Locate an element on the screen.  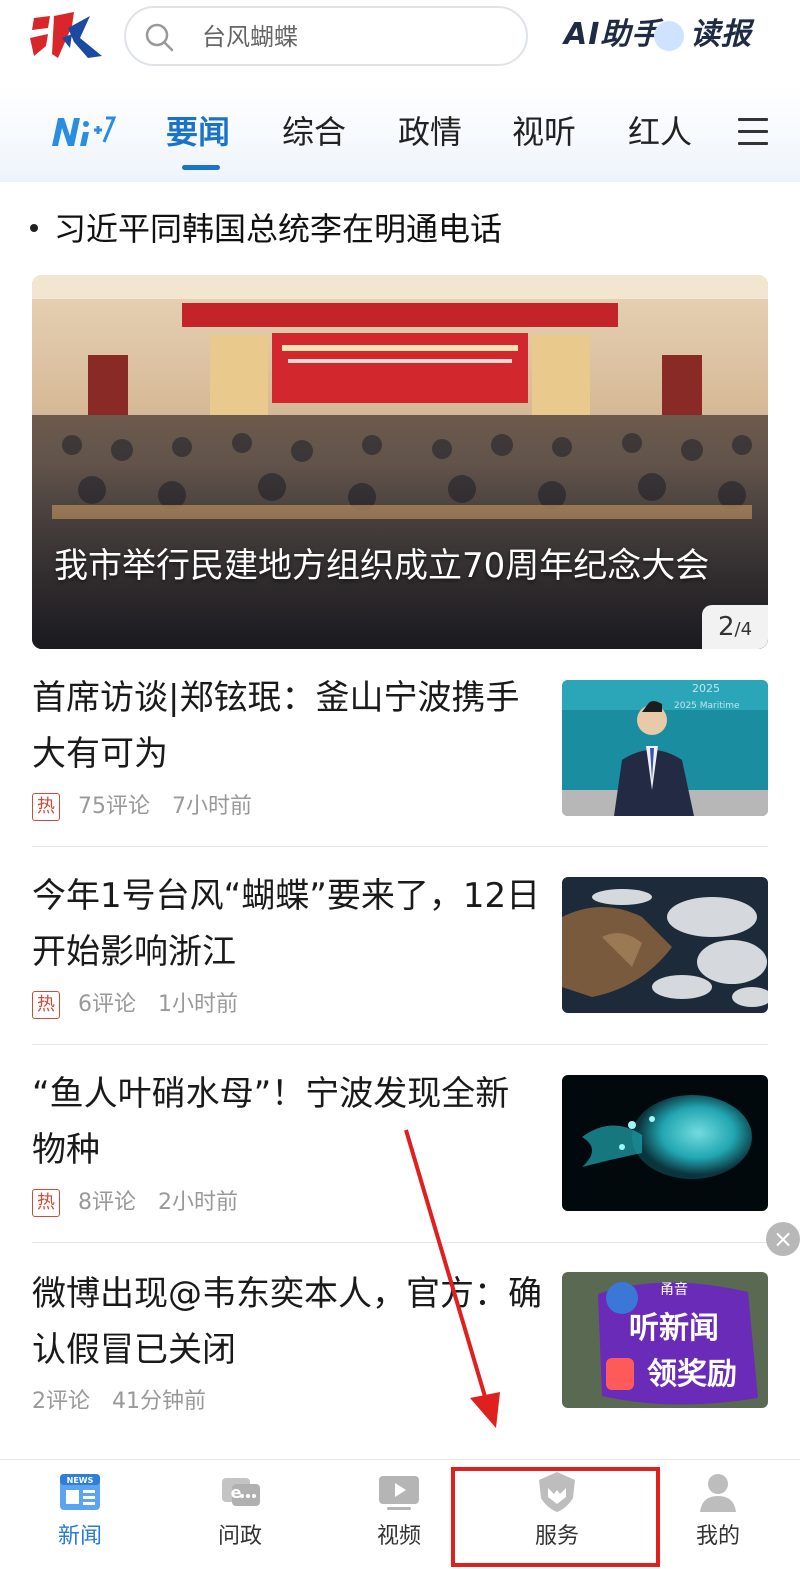
news-item-comments: 2评论 is located at coordinates (61, 1401).